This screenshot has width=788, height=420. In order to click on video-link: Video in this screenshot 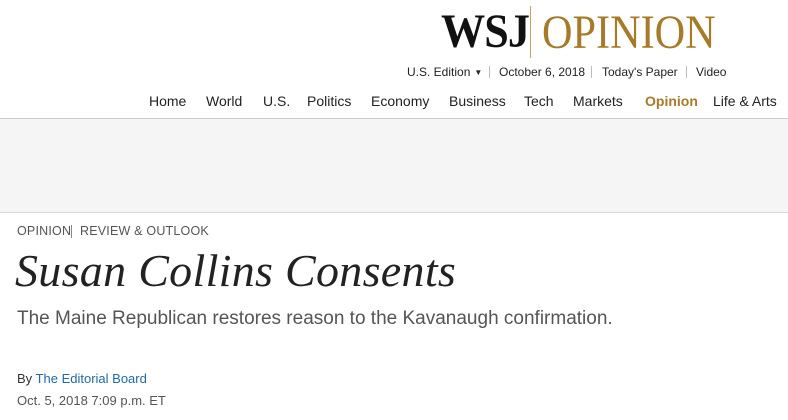, I will do `click(711, 72)`.